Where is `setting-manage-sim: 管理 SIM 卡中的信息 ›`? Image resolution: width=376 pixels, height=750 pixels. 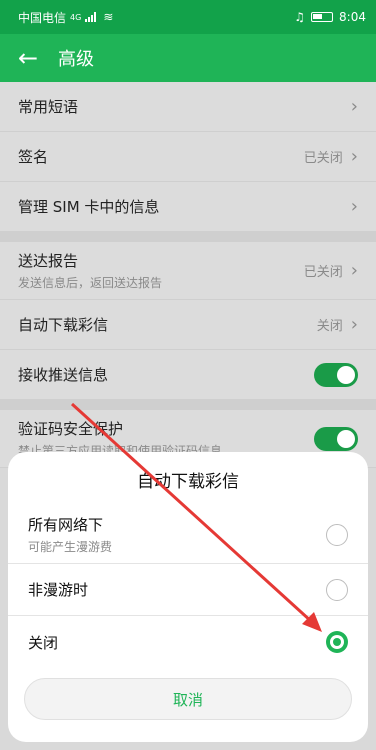 setting-manage-sim: 管理 SIM 卡中的信息 › is located at coordinates (188, 207).